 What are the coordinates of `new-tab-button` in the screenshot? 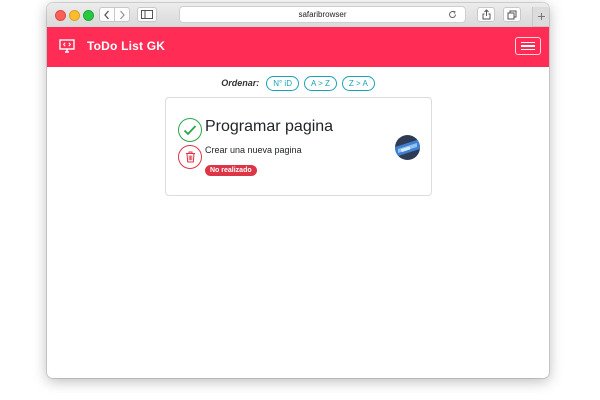 It's located at (540, 17).